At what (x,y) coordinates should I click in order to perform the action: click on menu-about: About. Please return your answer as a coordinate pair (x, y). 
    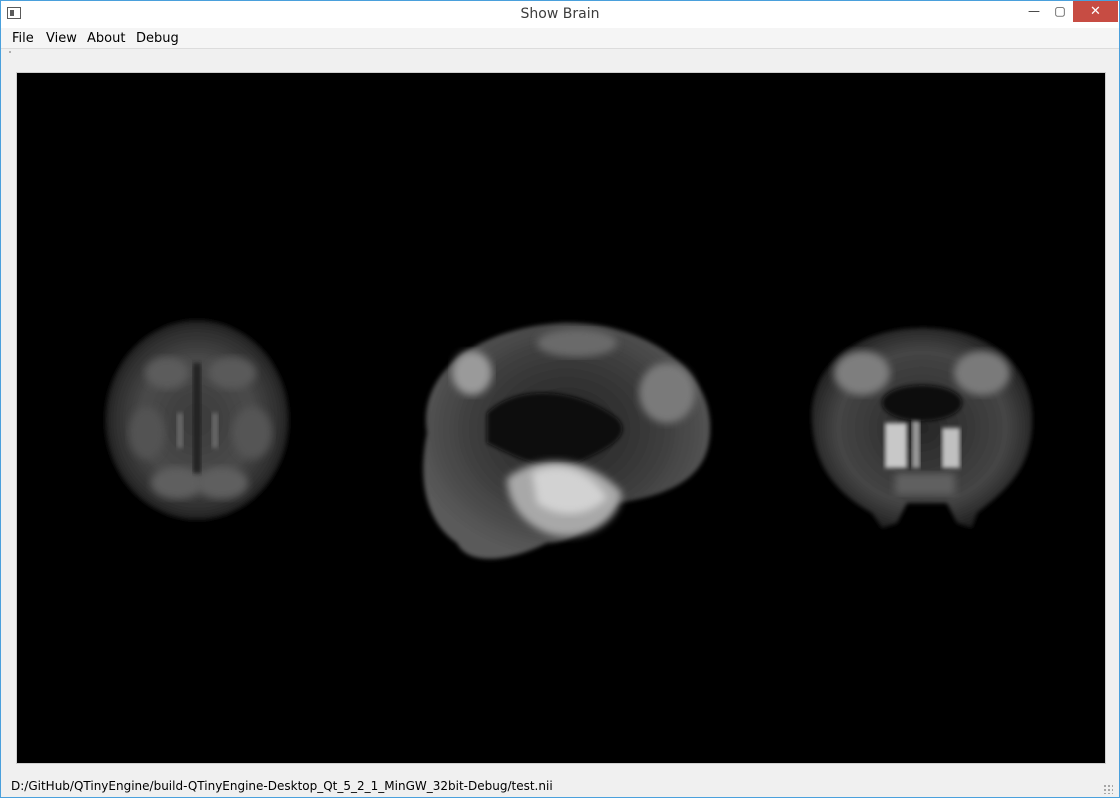
    Looking at the image, I should click on (106, 38).